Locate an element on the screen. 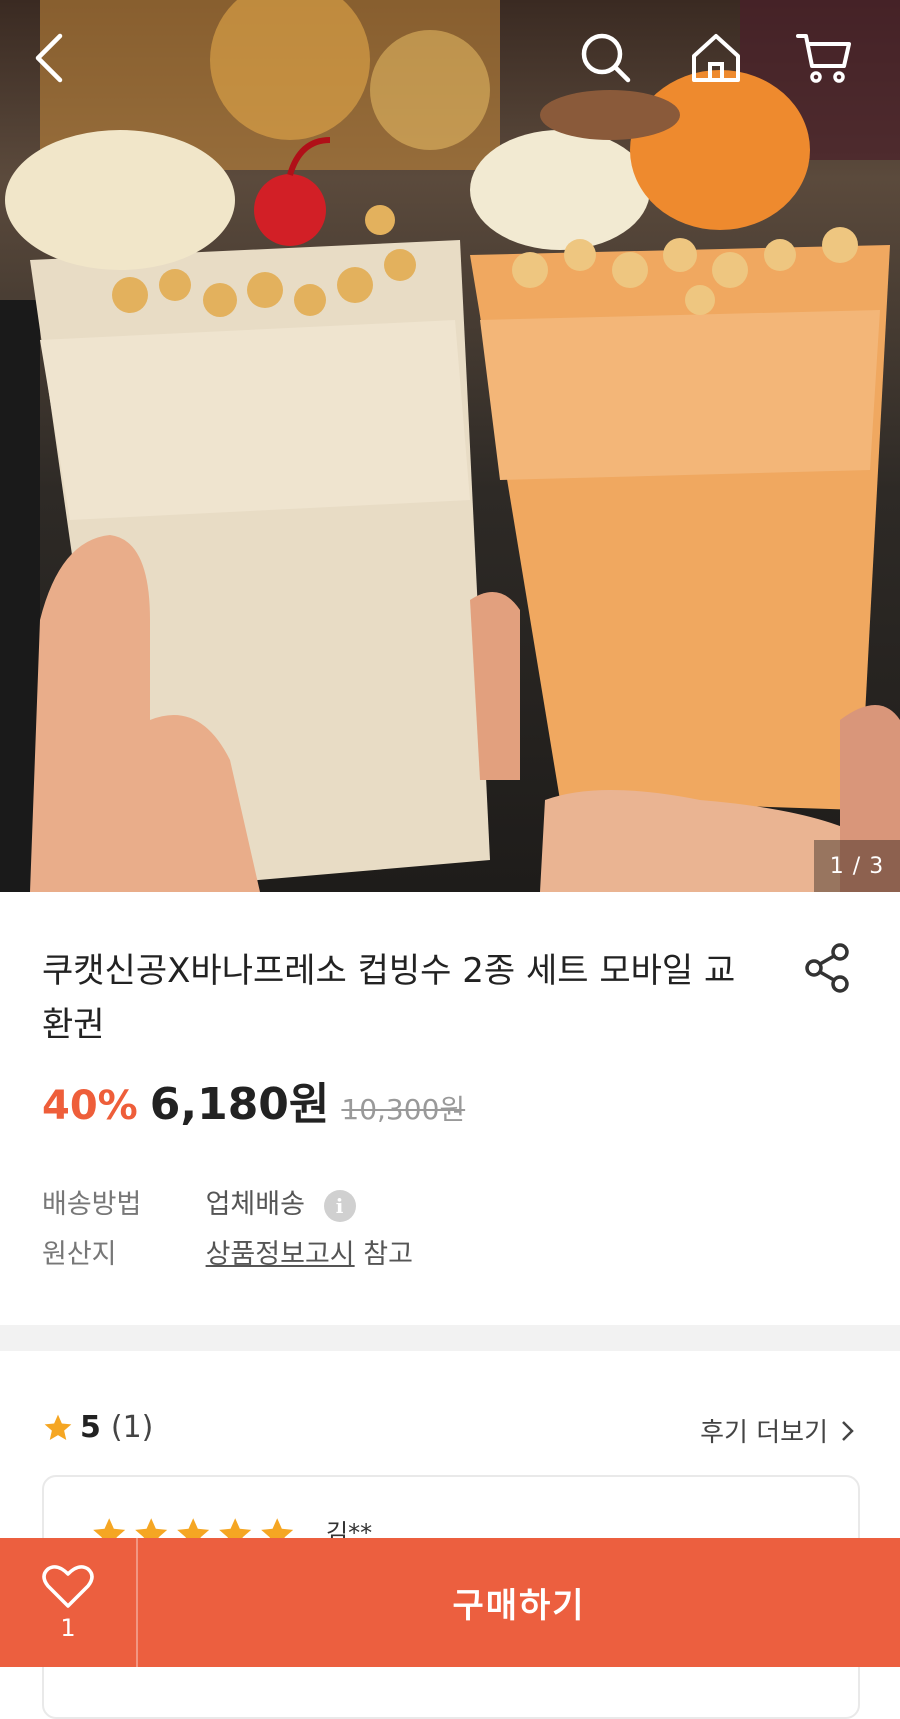  search-button is located at coordinates (610, 62).